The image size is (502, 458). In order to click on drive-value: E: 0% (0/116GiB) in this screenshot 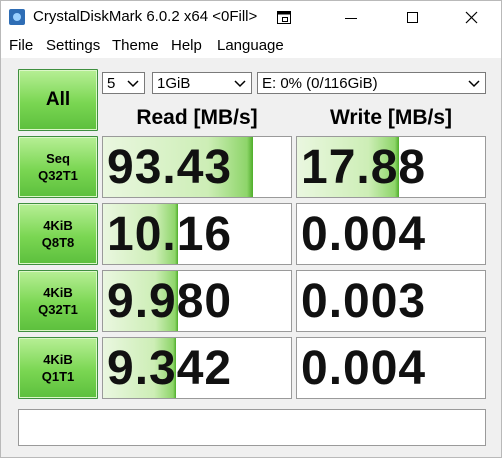, I will do `click(320, 83)`.